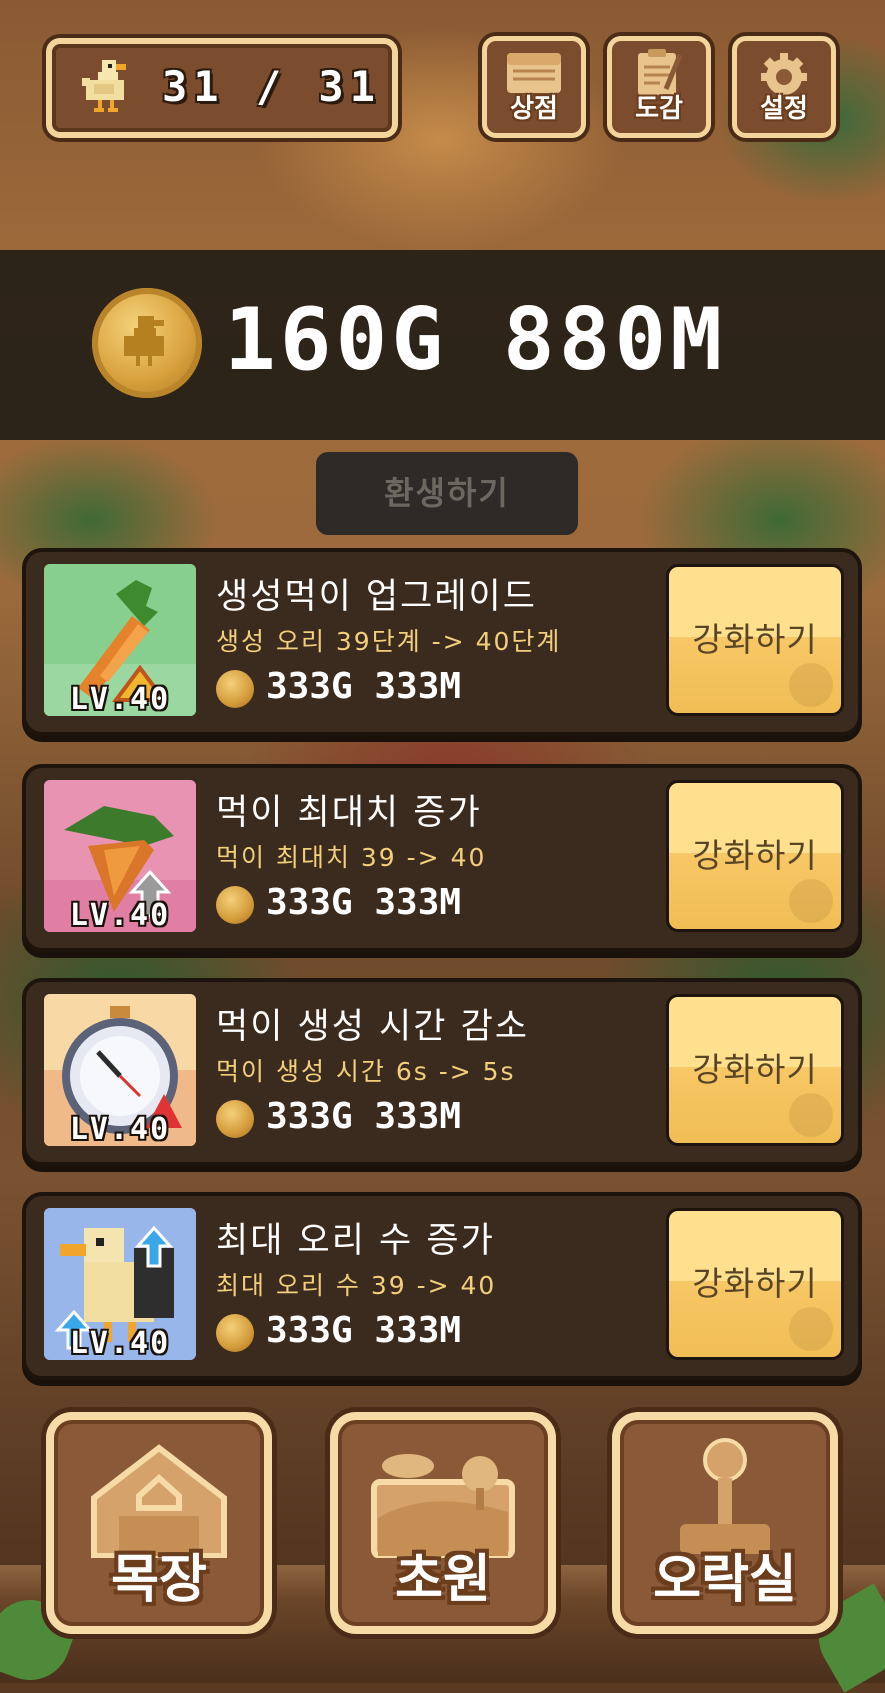 The image size is (885, 1693). What do you see at coordinates (372, 1027) in the screenshot?
I see `upgrade-title: 먹이 생성 시간 감소` at bounding box center [372, 1027].